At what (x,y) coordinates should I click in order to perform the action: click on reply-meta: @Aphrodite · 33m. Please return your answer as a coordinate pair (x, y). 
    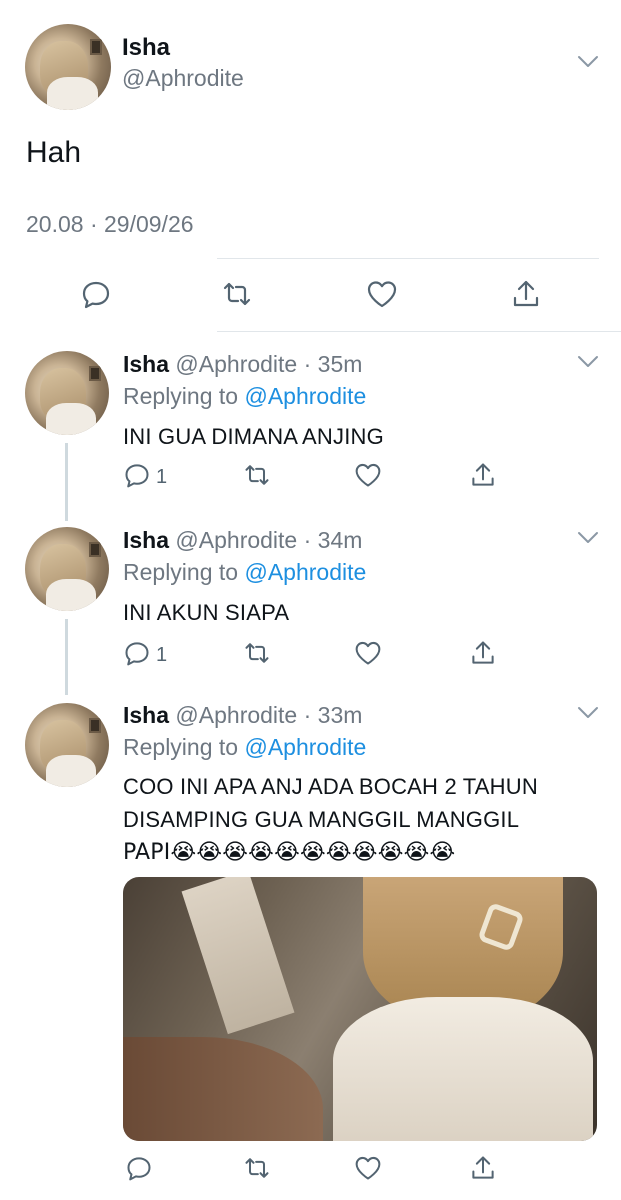
    Looking at the image, I should click on (269, 715).